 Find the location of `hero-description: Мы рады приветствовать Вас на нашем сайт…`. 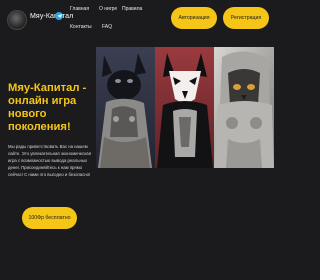

hero-description: Мы рады приветствовать Вас на нашем сайт… is located at coordinates (50, 160).